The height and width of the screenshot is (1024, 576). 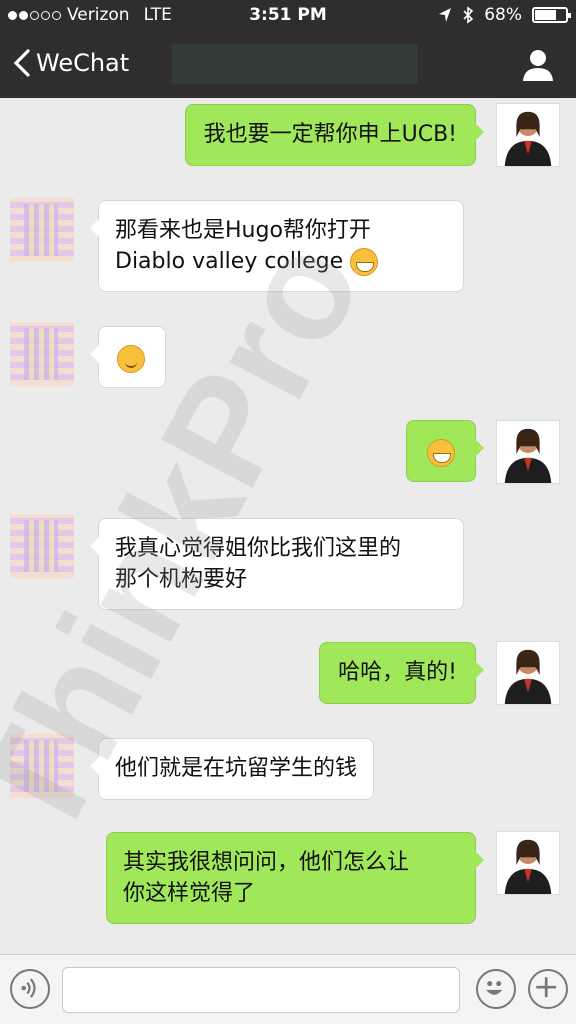 What do you see at coordinates (445, 15) in the screenshot?
I see `location-icon` at bounding box center [445, 15].